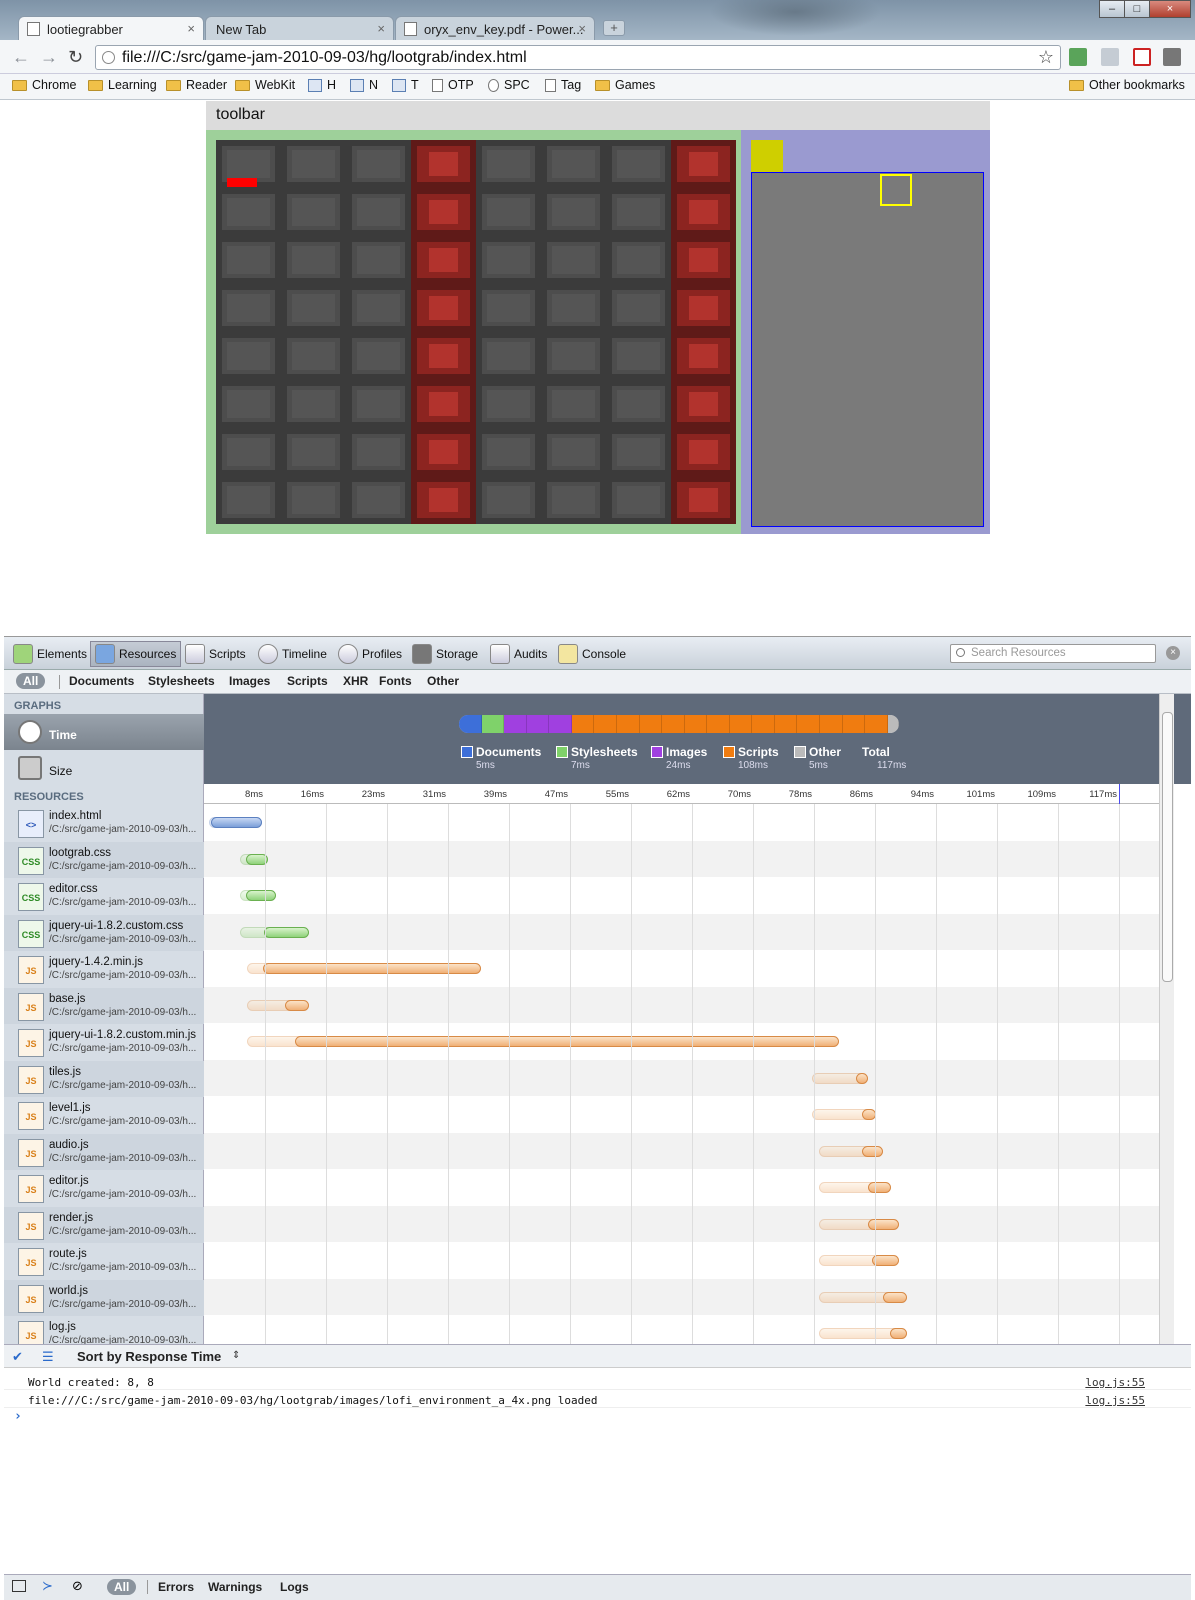  I want to click on tab-close-icon: ×, so click(582, 28).